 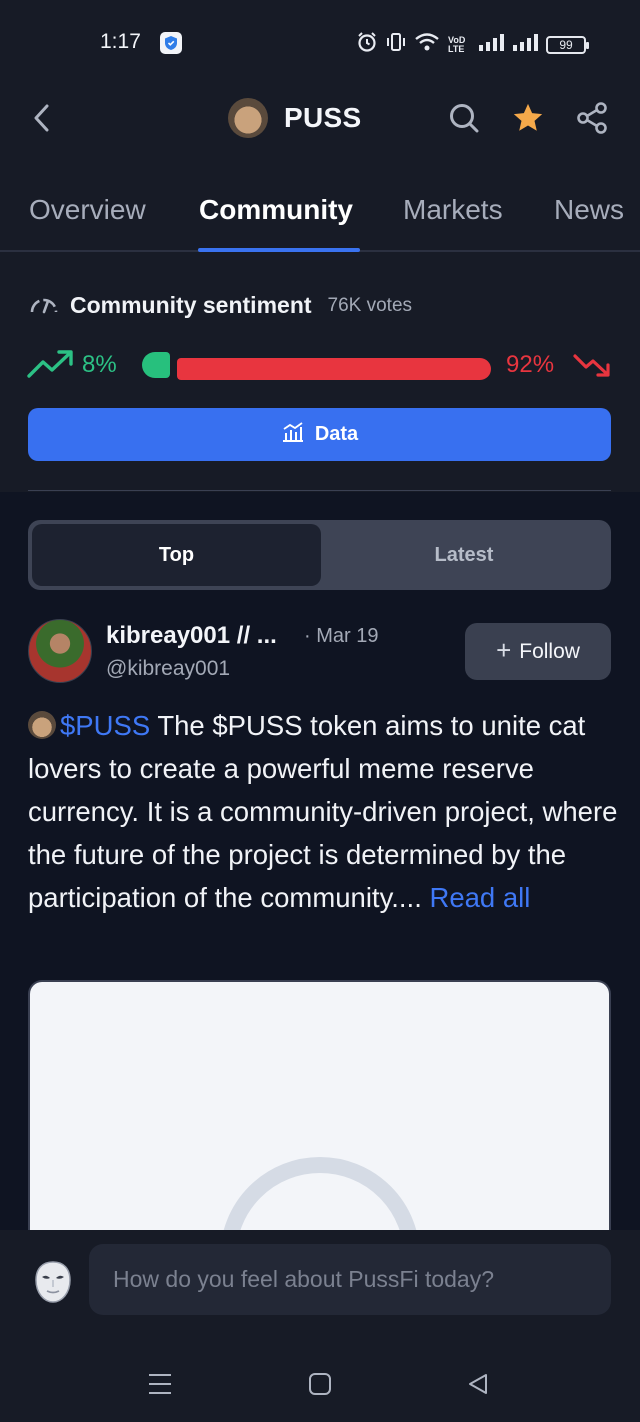 What do you see at coordinates (42, 725) in the screenshot?
I see `cat-emoji-icon` at bounding box center [42, 725].